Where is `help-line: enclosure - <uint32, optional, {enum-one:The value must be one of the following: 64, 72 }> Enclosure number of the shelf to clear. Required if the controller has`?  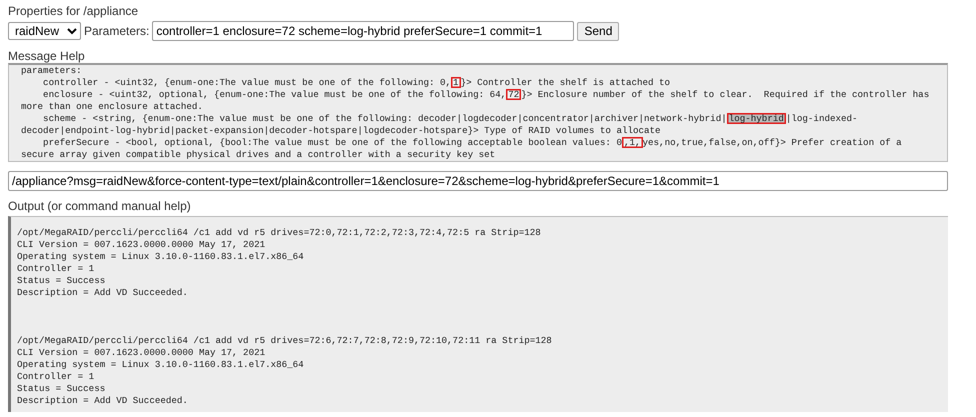
help-line: enclosure - <uint32, optional, {enum-one:The value must be one of the following: 64, 72 }> Enclosure number of the shelf to clear. Required if the controller has is located at coordinates (486, 95).